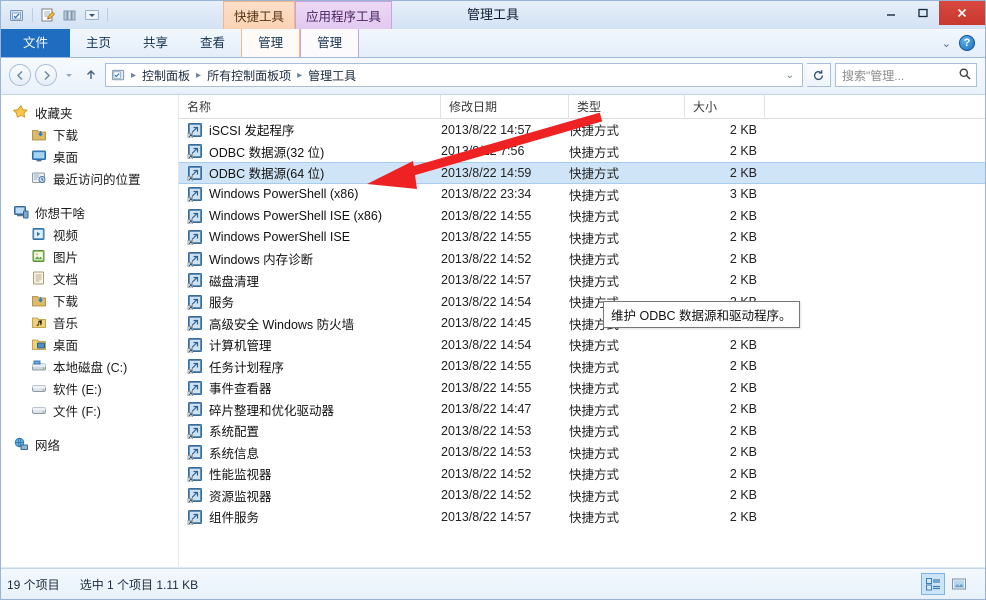 This screenshot has height=600, width=986. Describe the element at coordinates (89, 134) in the screenshot. I see `sidebar-item-downloads: 下载` at that location.